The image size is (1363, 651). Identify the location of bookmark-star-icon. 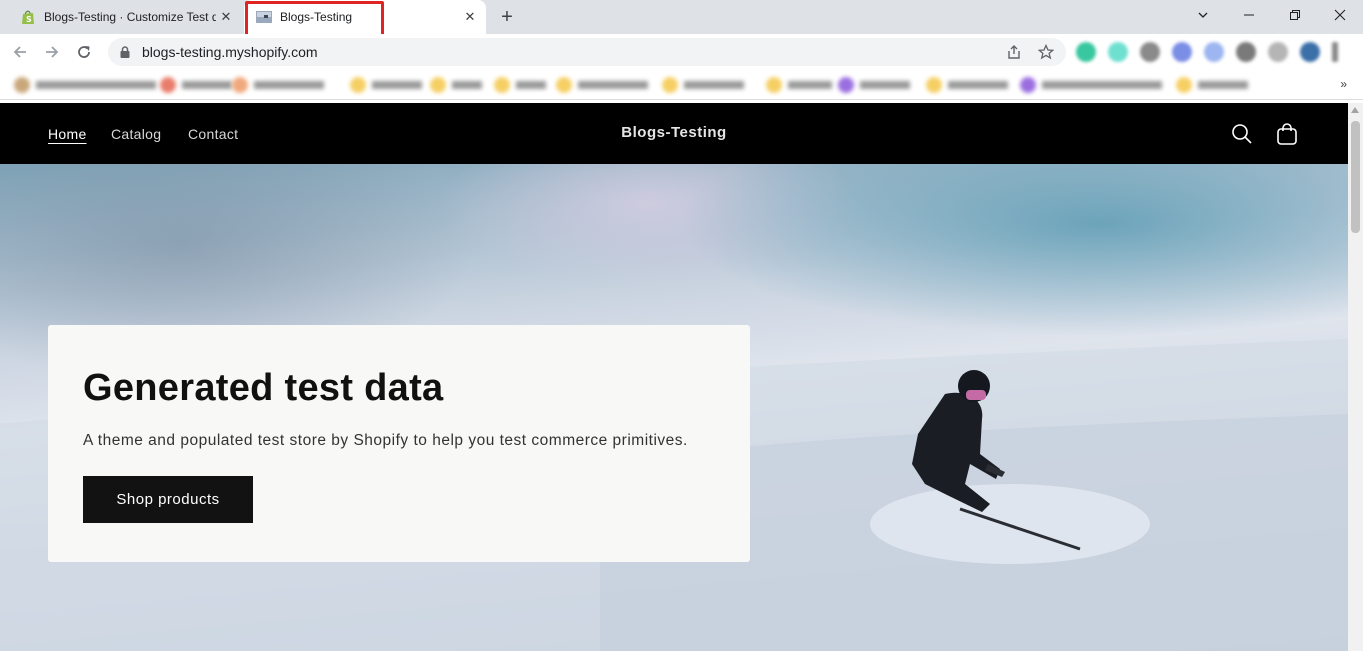
(1046, 52).